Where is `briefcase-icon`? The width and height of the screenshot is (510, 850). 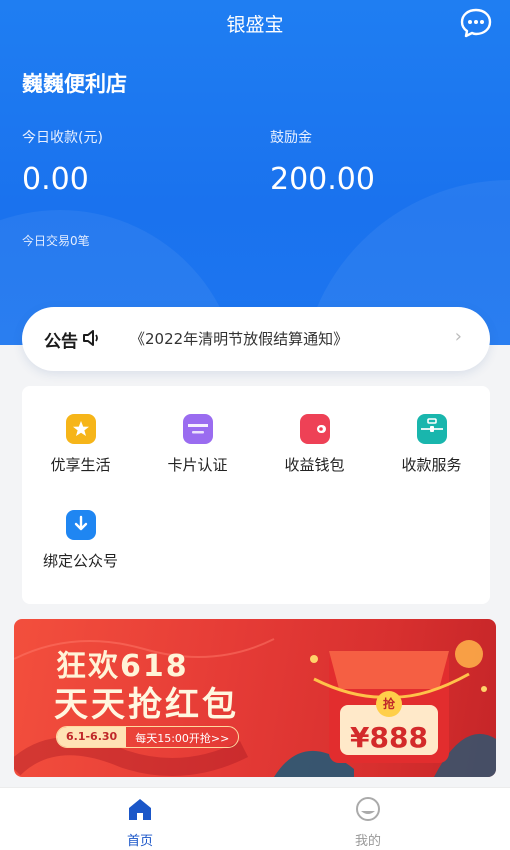 briefcase-icon is located at coordinates (431, 429).